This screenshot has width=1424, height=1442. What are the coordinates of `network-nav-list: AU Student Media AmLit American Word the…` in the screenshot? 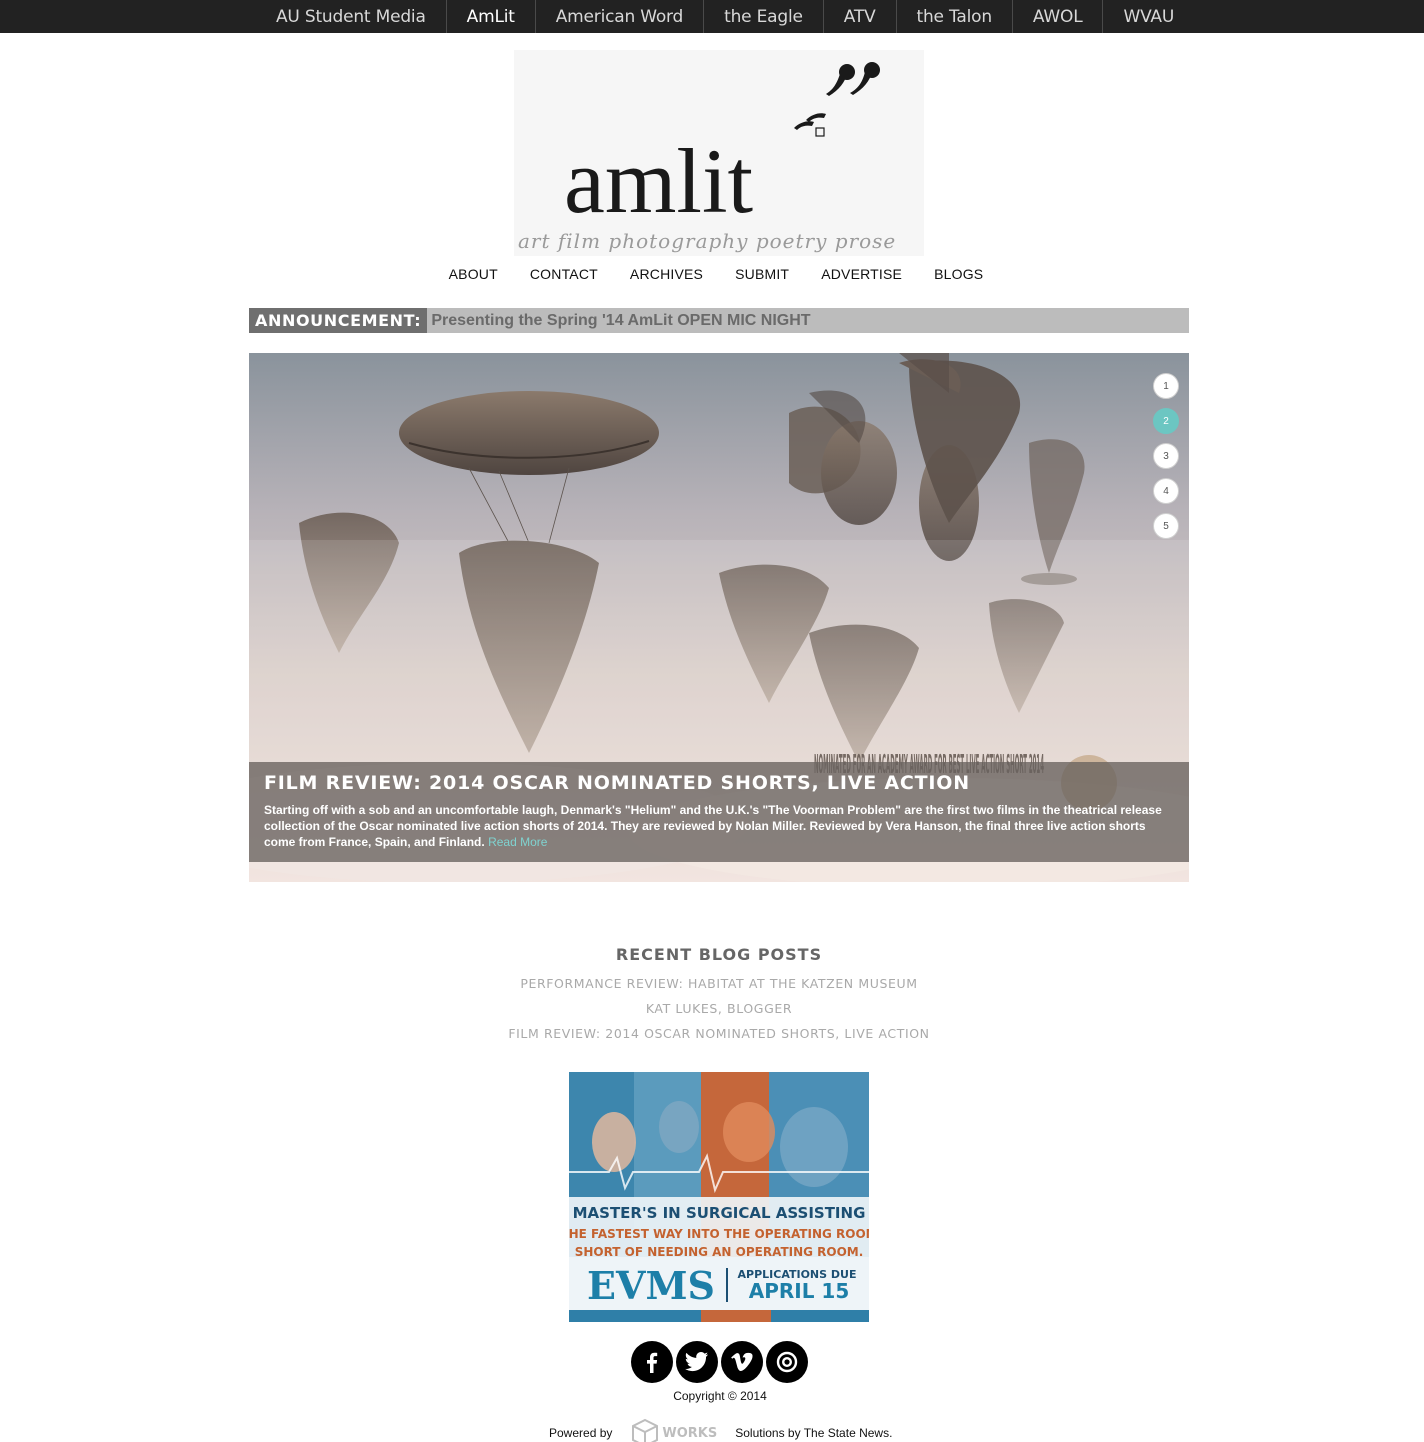 It's located at (725, 16).